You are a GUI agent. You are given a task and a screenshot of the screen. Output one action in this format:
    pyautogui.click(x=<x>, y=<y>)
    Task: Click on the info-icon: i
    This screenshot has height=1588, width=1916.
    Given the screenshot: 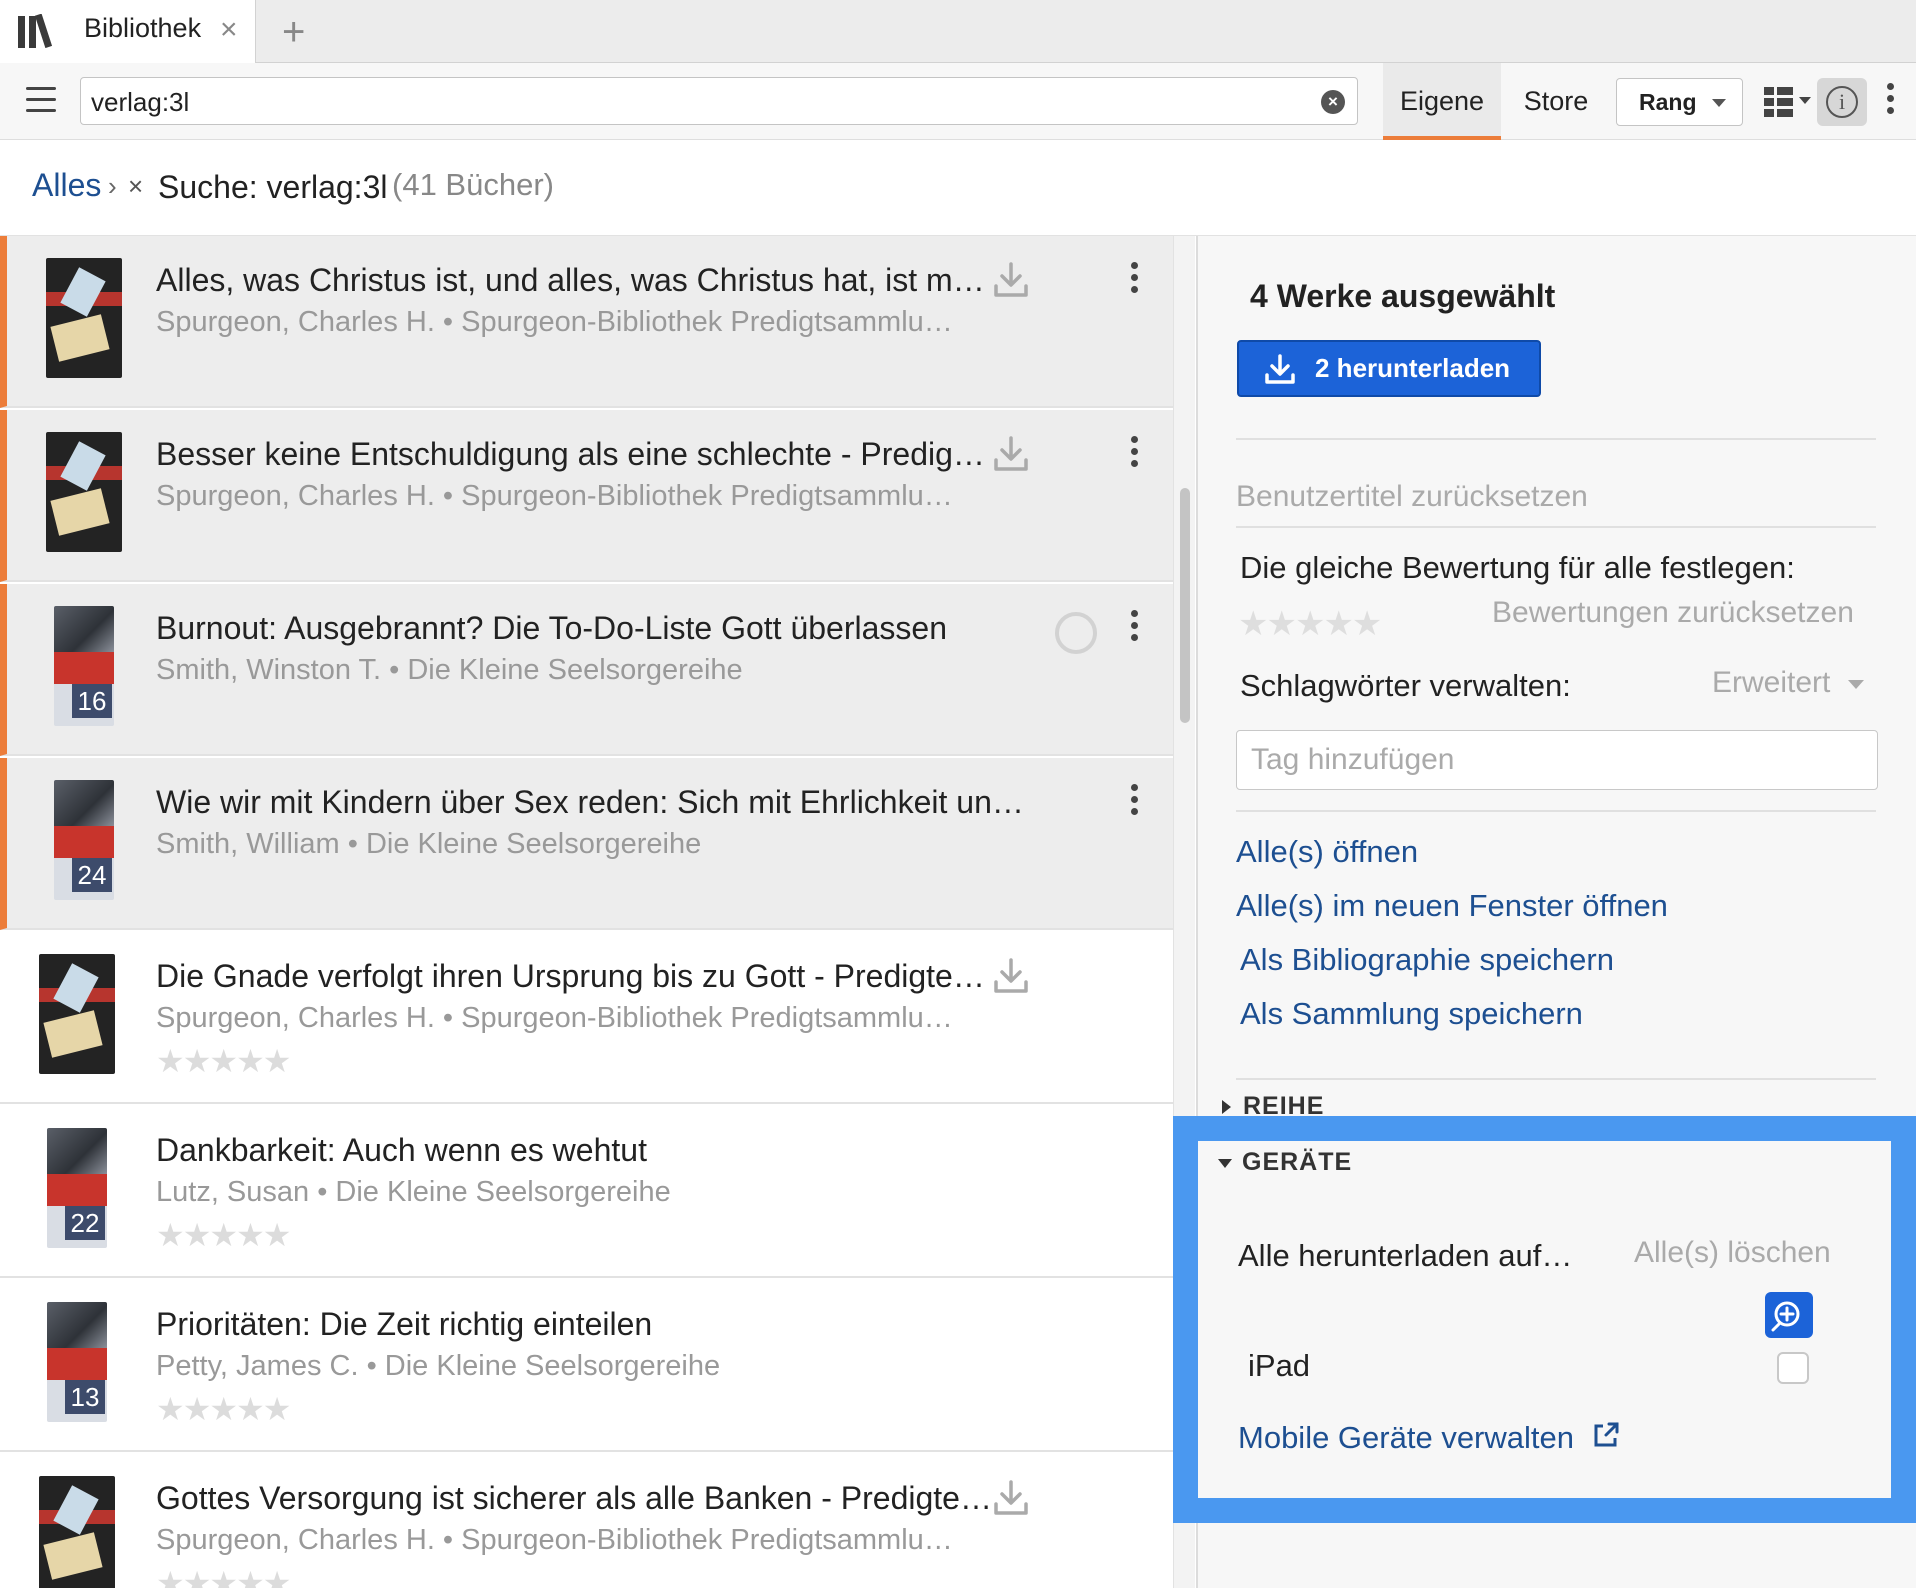 What is the action you would take?
    pyautogui.click(x=1842, y=102)
    